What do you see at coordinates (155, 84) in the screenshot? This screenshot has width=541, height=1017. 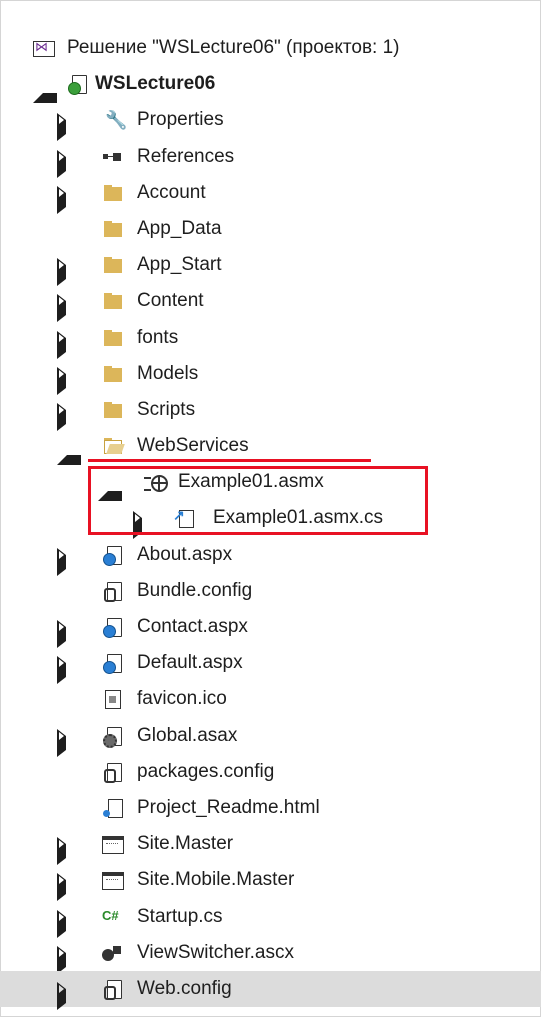 I see `tree-item-label: WSLecture06` at bounding box center [155, 84].